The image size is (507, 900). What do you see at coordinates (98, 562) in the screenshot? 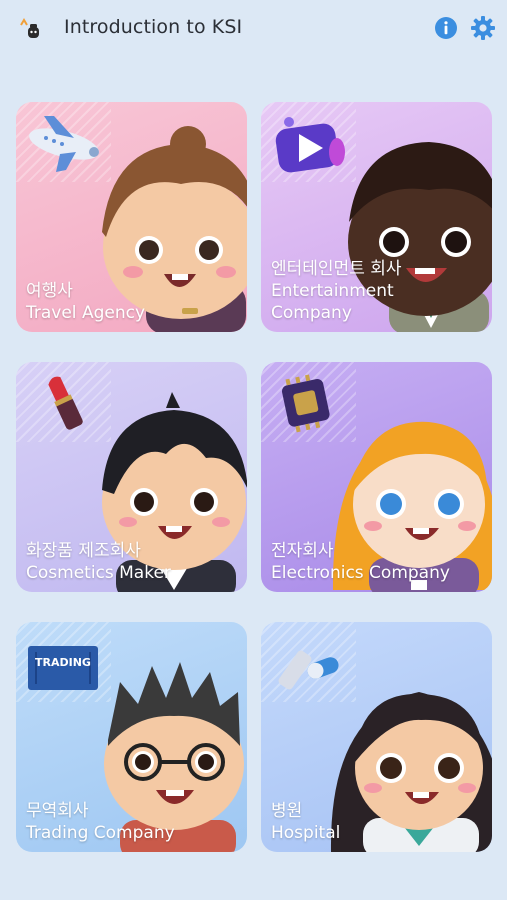
I see `card-label: 화장품 제조회사 Cosmetics Maker` at bounding box center [98, 562].